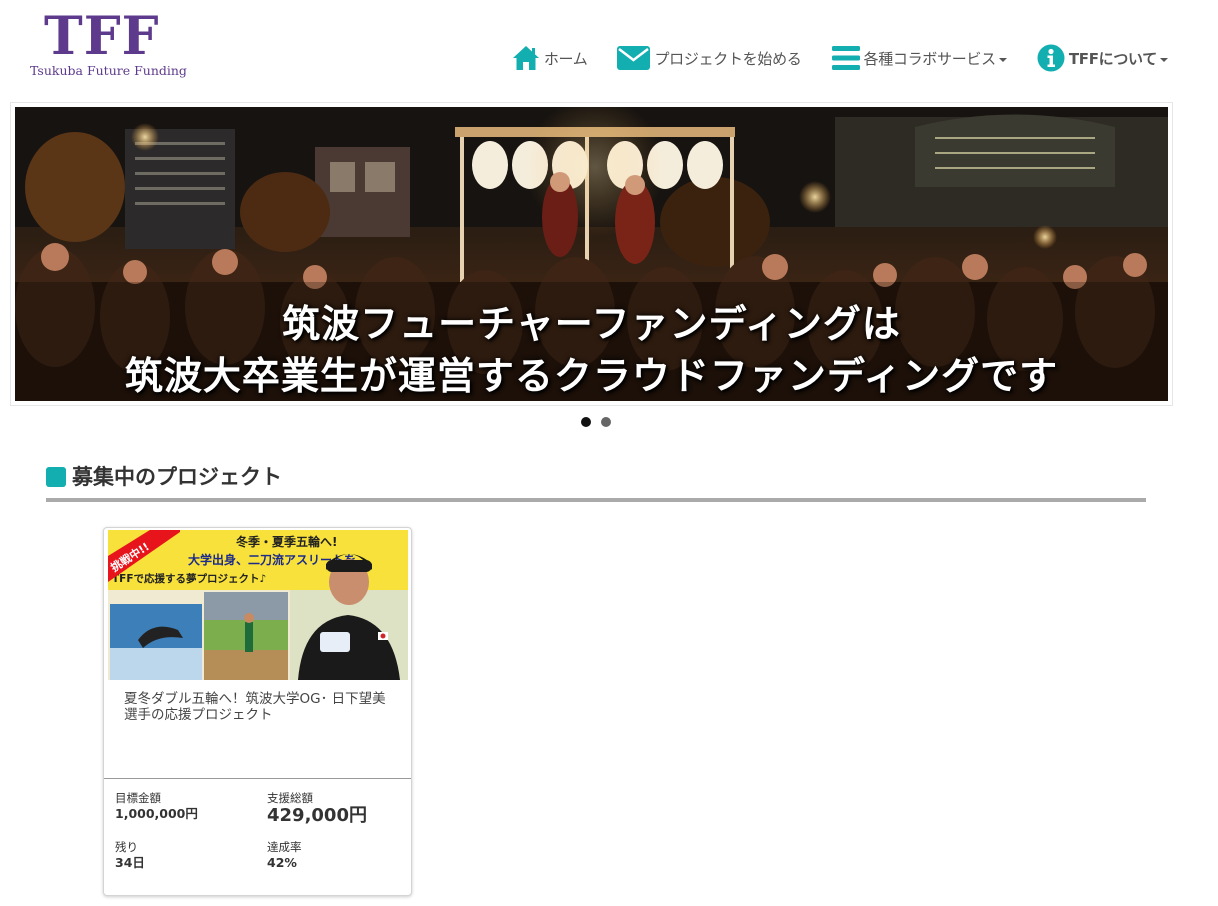  I want to click on site-logo: TFF Tsukuba Future Funding, so click(110, 45).